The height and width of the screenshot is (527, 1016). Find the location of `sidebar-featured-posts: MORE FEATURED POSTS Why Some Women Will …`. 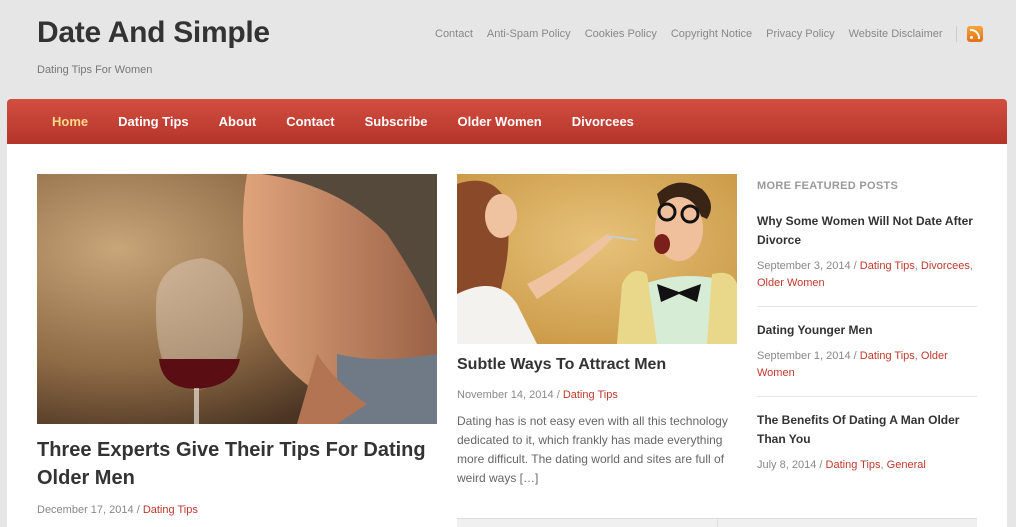

sidebar-featured-posts: MORE FEATURED POSTS Why Some Women Will … is located at coordinates (867, 341).